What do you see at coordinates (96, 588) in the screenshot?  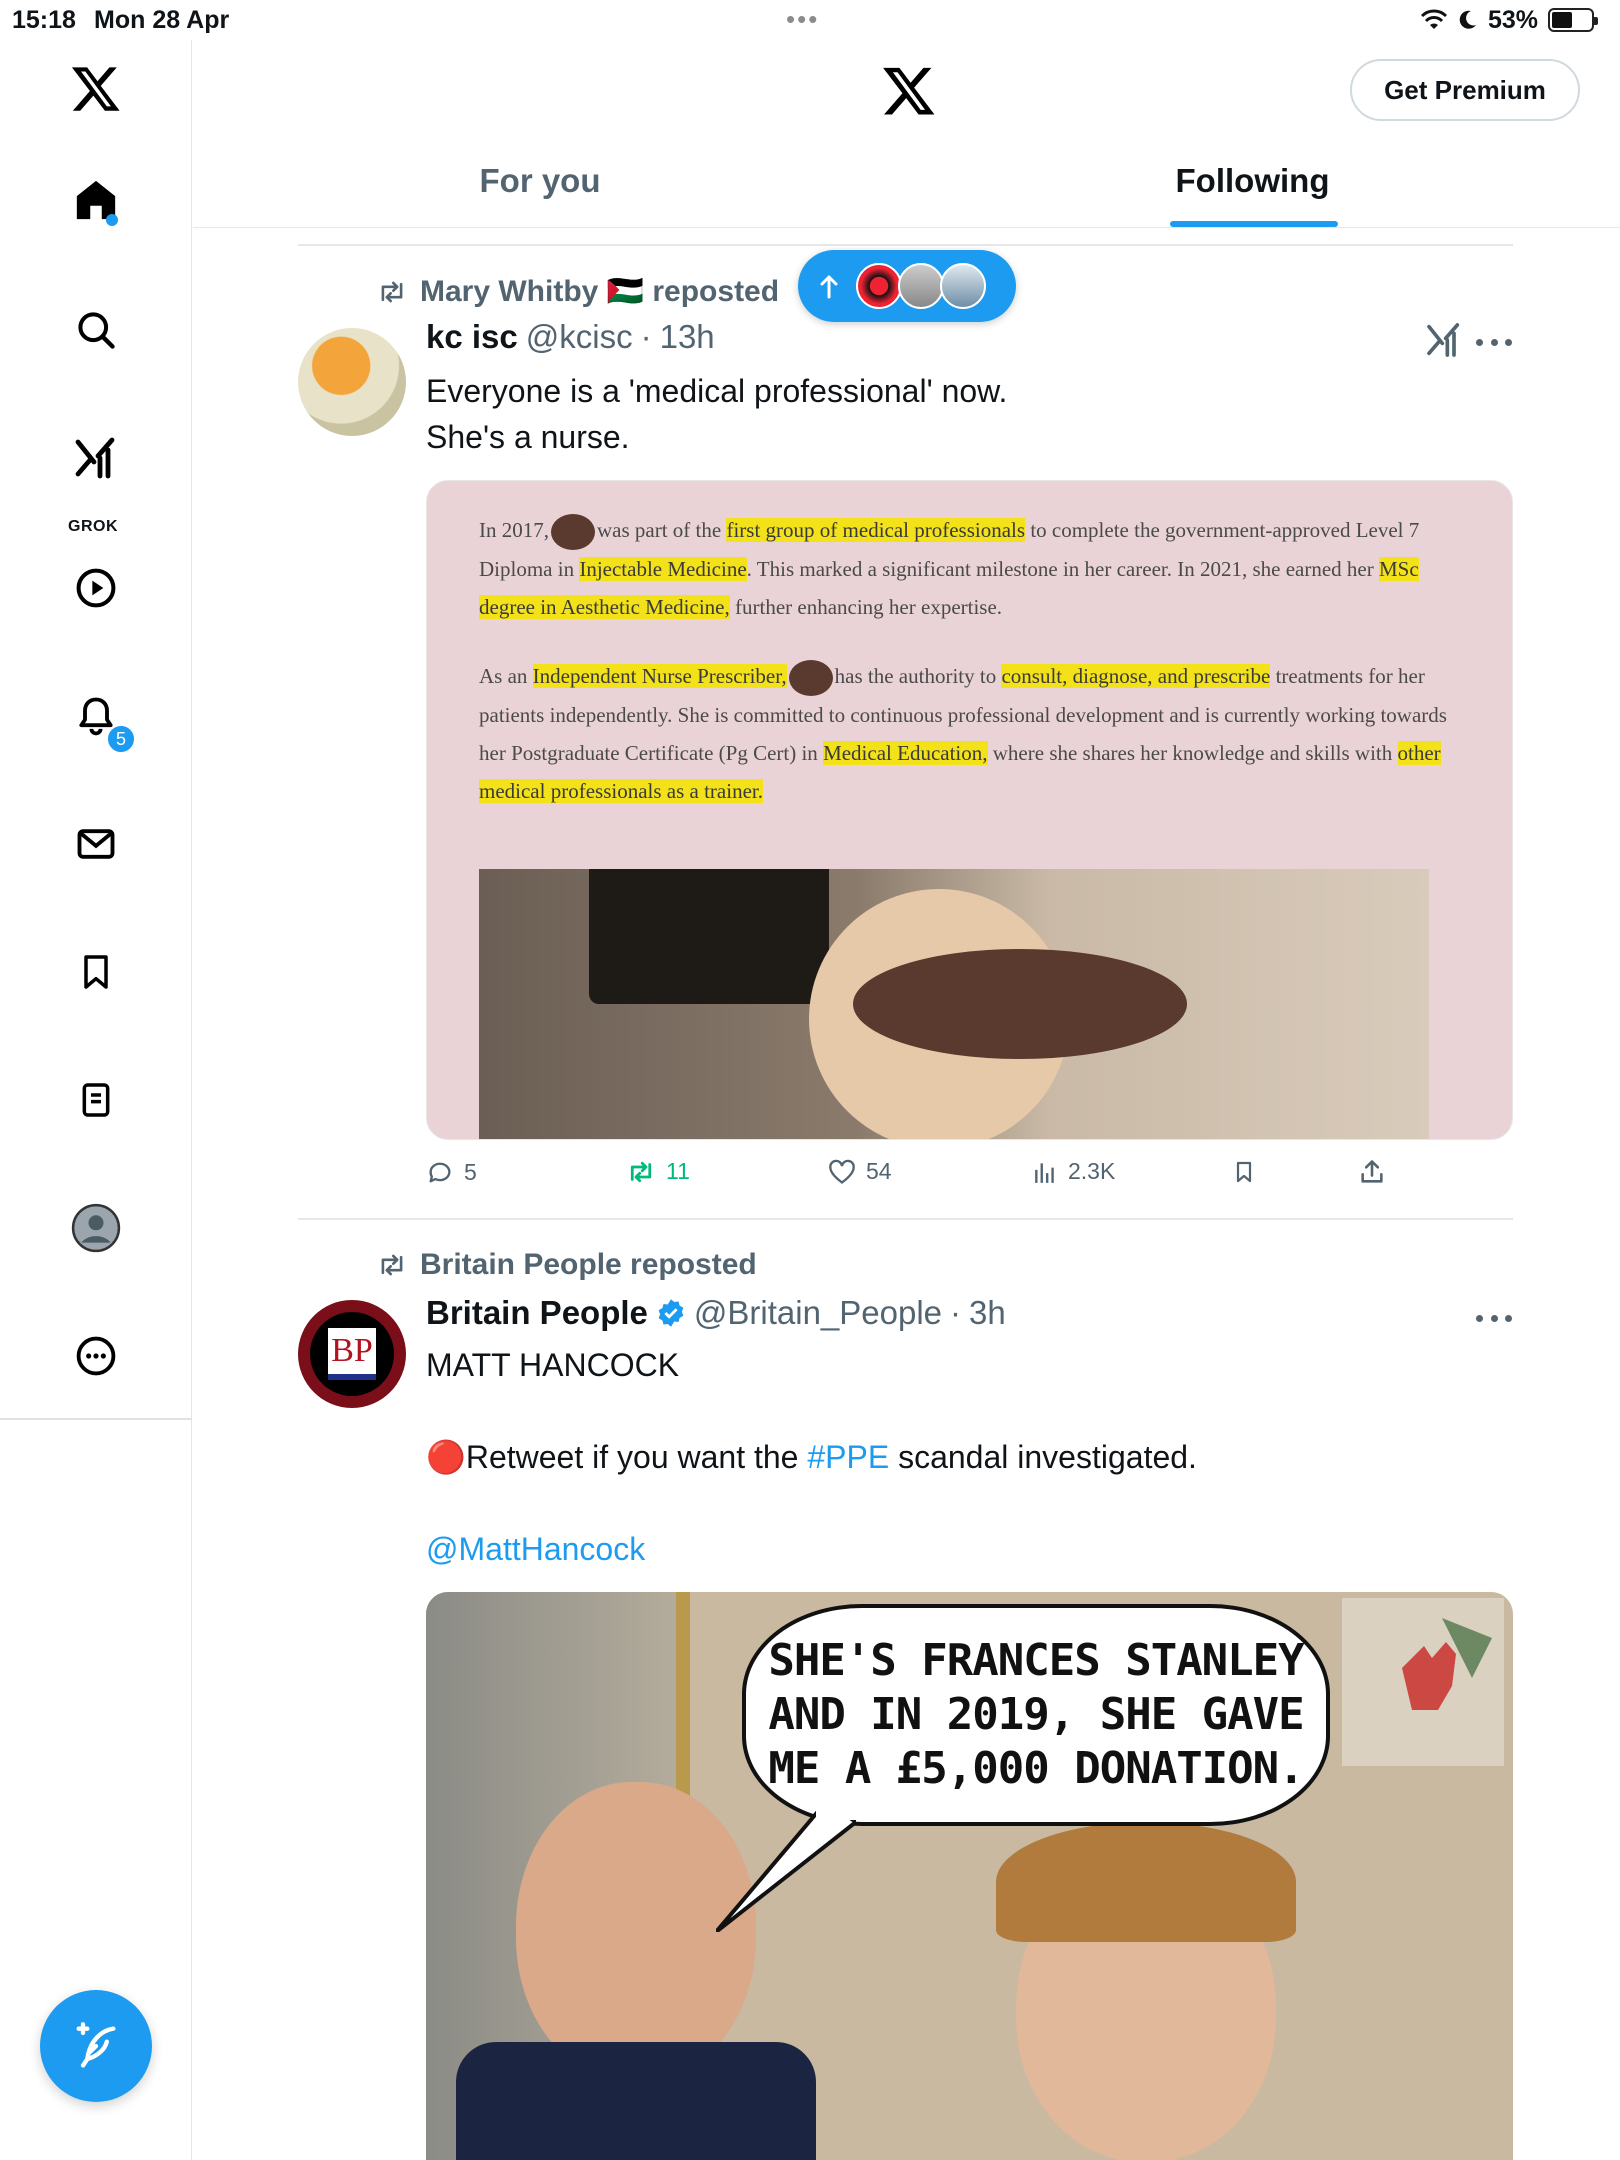 I see `video-play-icon` at bounding box center [96, 588].